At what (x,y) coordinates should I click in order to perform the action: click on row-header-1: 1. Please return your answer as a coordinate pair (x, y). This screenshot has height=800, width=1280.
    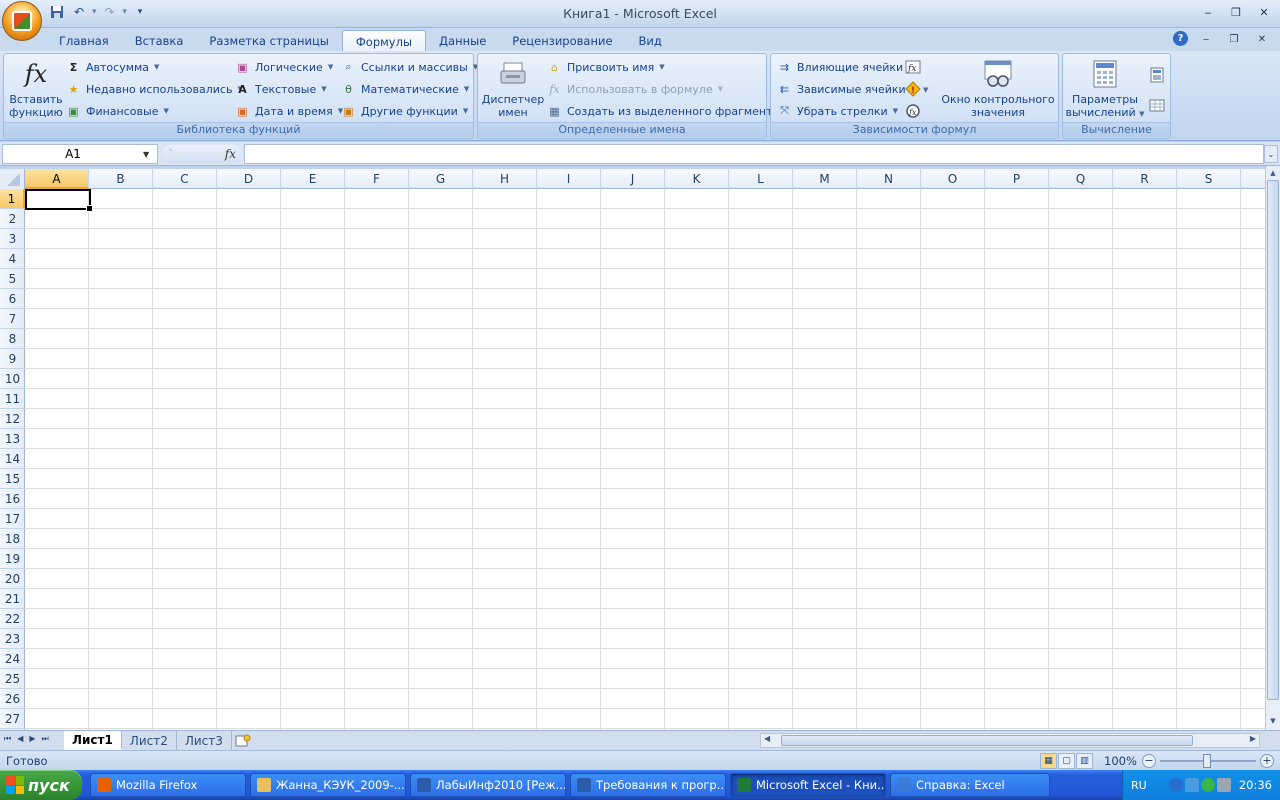
    Looking at the image, I should click on (12, 199).